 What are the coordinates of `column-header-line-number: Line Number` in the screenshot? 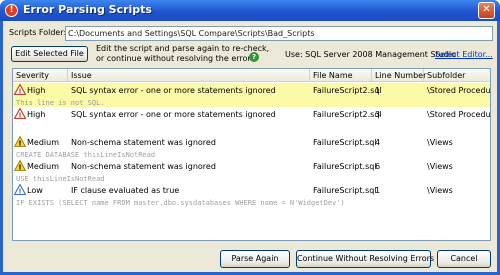 It's located at (399, 75).